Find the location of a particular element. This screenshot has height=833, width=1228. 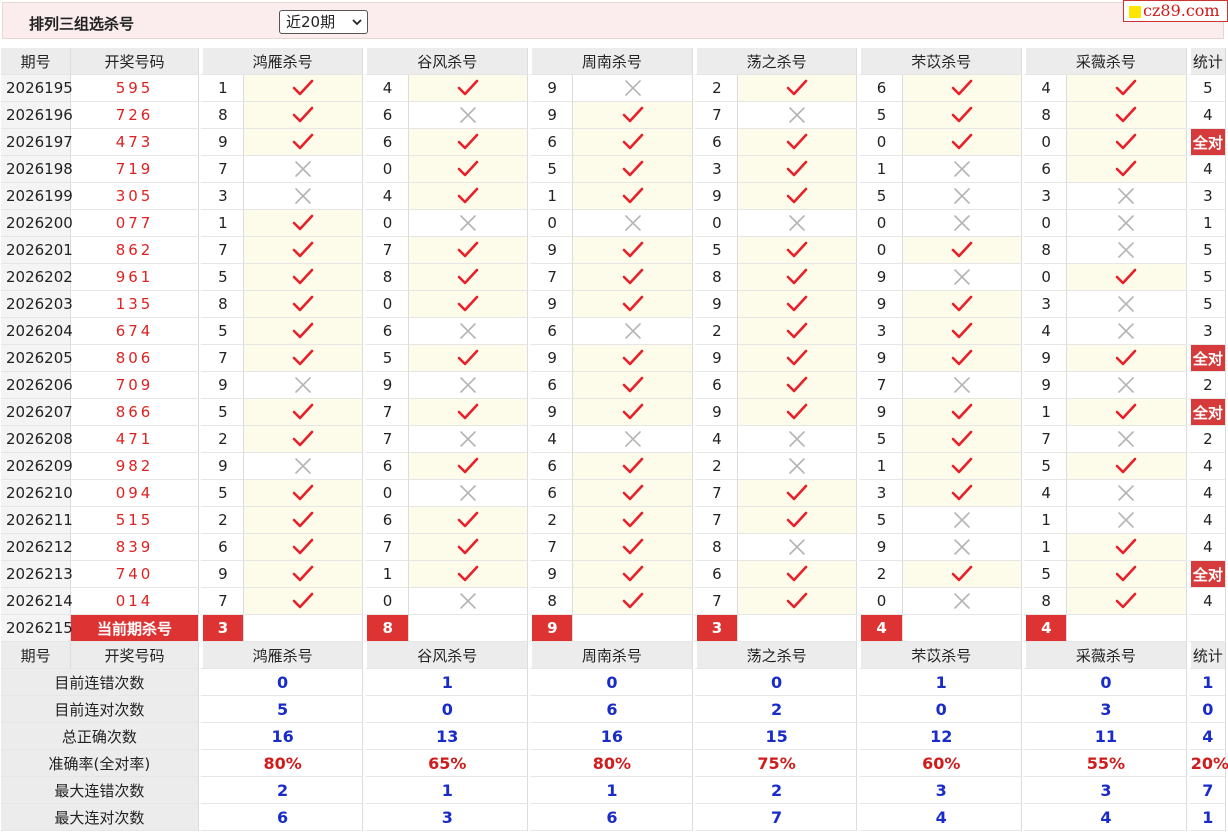

col-expert-header: 鸿雁杀号 is located at coordinates (281, 655).